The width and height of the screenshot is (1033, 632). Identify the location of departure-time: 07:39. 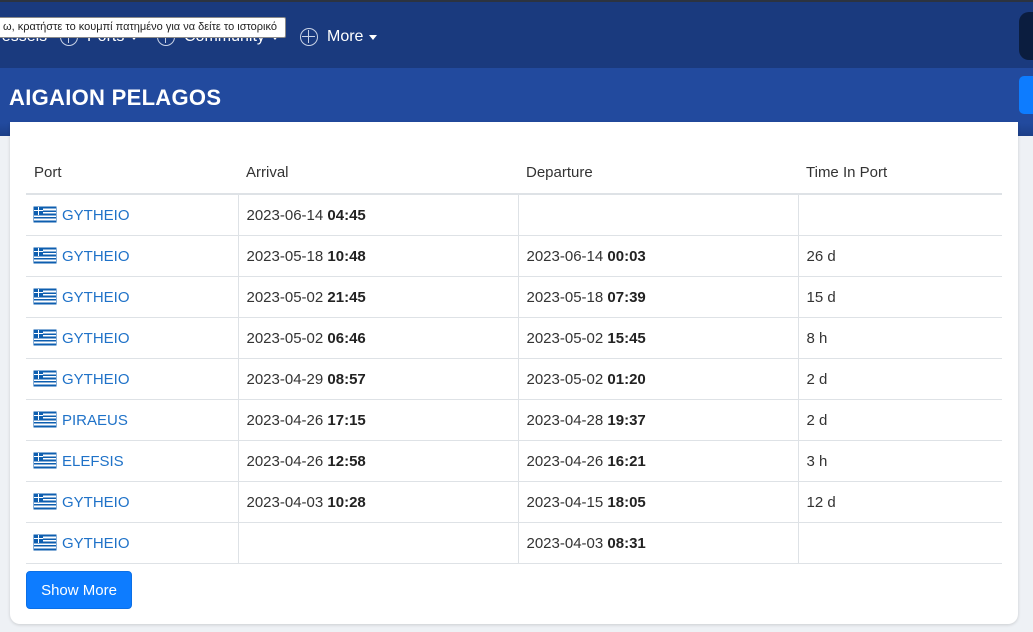
(626, 297).